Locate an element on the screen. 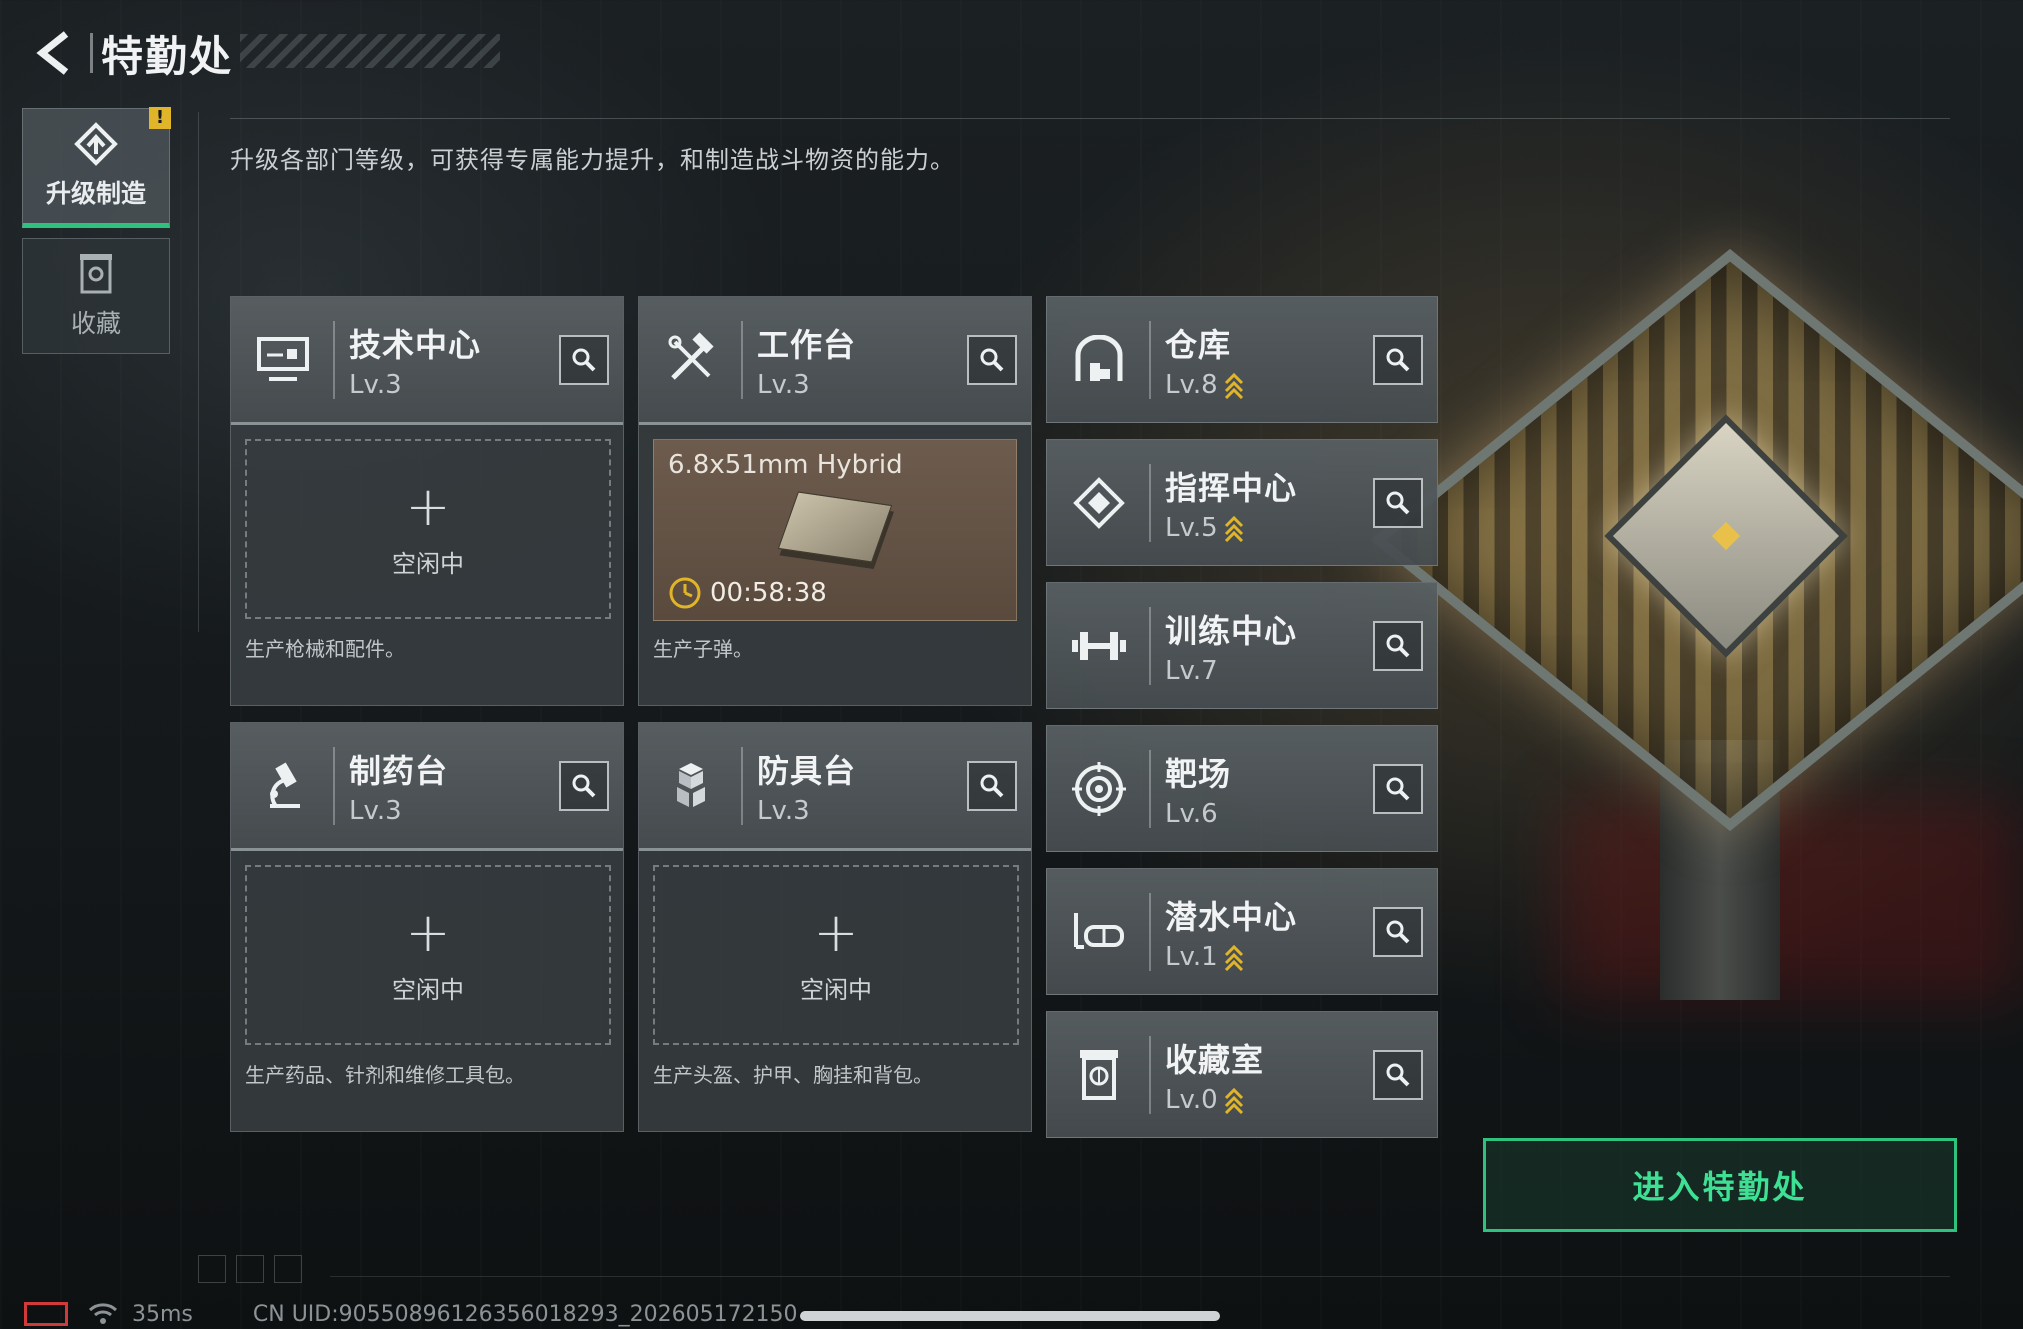 Image resolution: width=2023 pixels, height=1329 pixels. facility-header: 工作台 Lv.3 is located at coordinates (835, 361).